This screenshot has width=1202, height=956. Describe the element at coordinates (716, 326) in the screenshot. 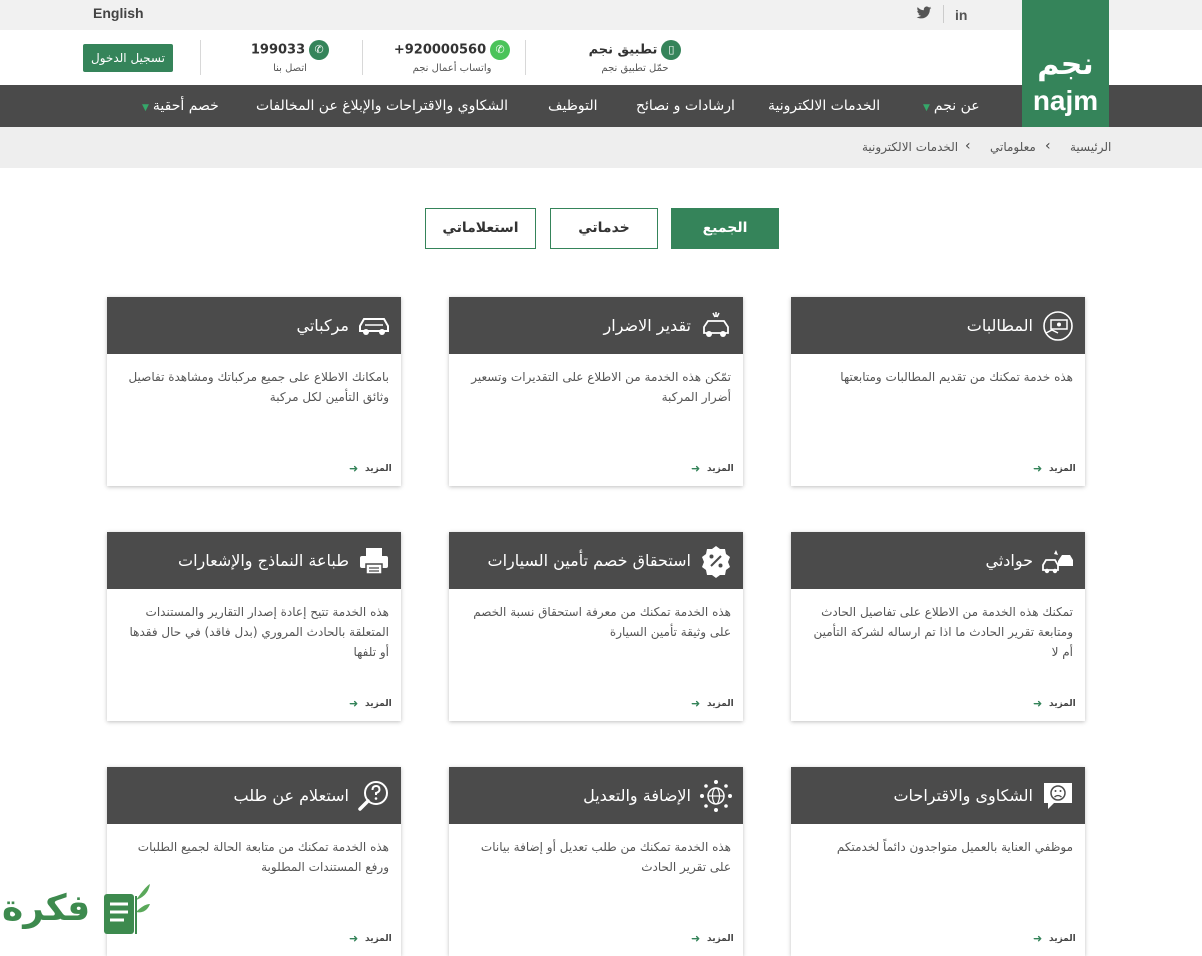

I see `damaged-car-icon` at that location.